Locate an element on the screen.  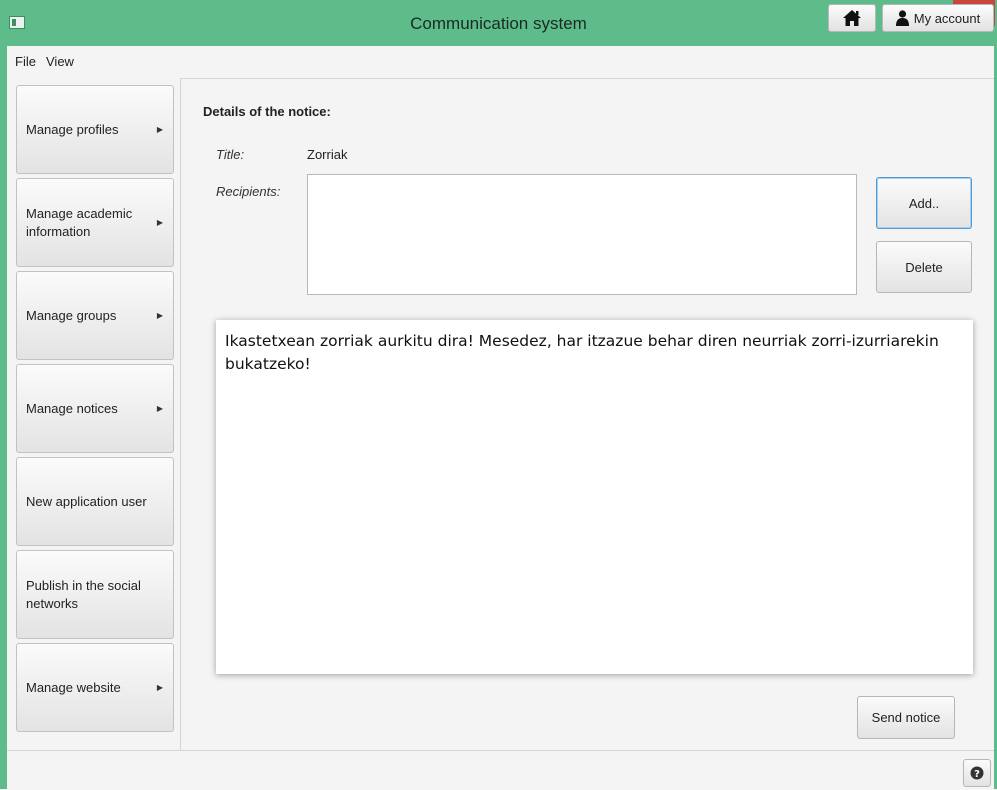
title-value: Zorriak is located at coordinates (327, 154).